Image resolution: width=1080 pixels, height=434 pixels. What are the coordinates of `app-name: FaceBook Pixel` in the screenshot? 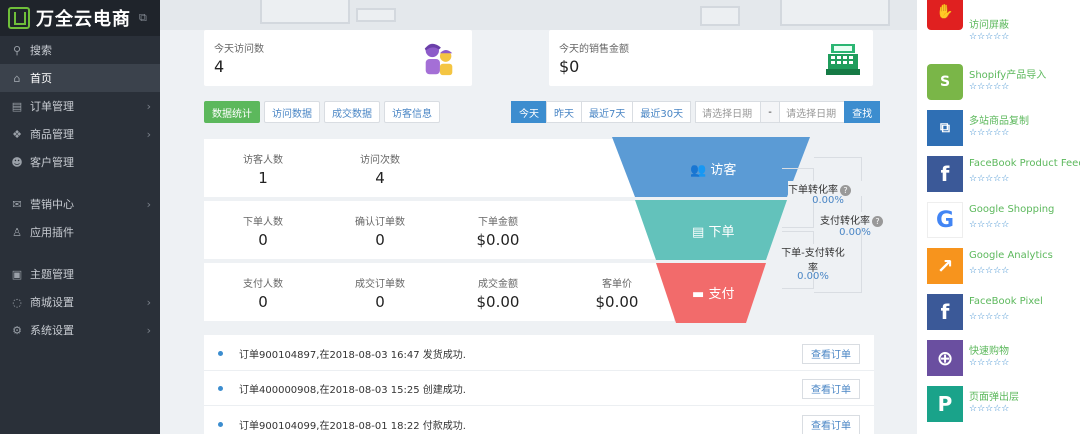 It's located at (1006, 301).